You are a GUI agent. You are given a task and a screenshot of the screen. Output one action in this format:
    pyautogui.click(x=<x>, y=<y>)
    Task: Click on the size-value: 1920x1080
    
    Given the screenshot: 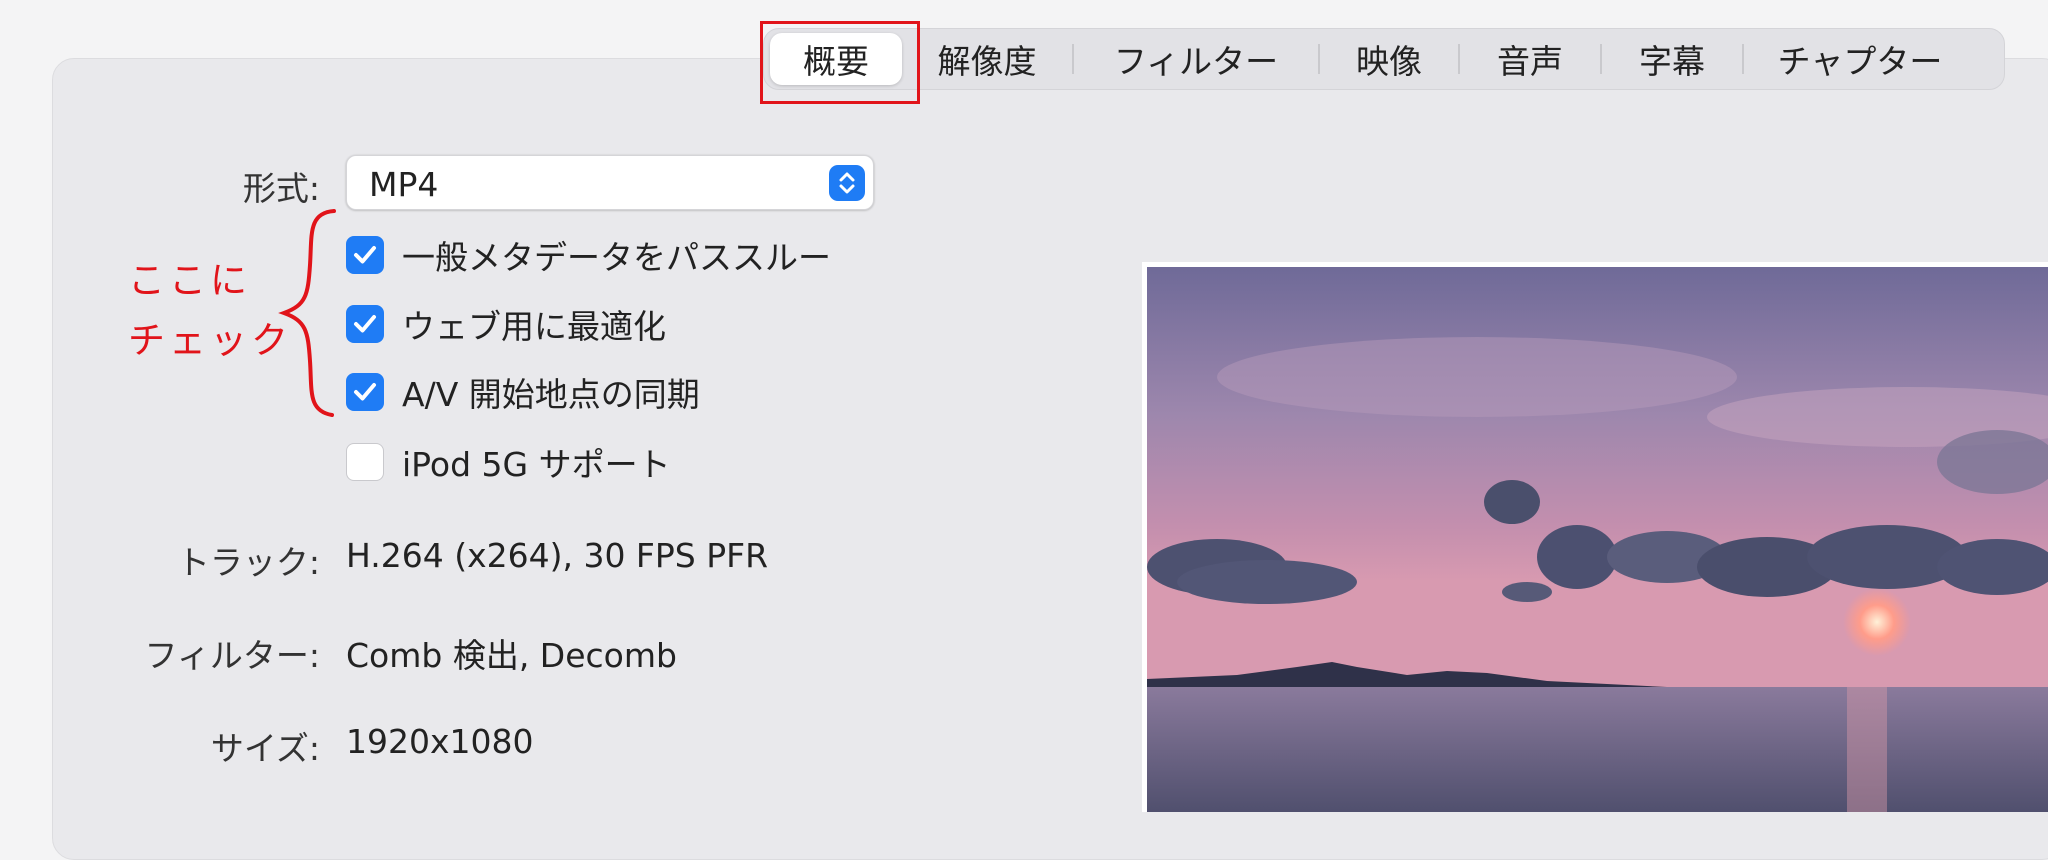 What is the action you would take?
    pyautogui.click(x=440, y=741)
    